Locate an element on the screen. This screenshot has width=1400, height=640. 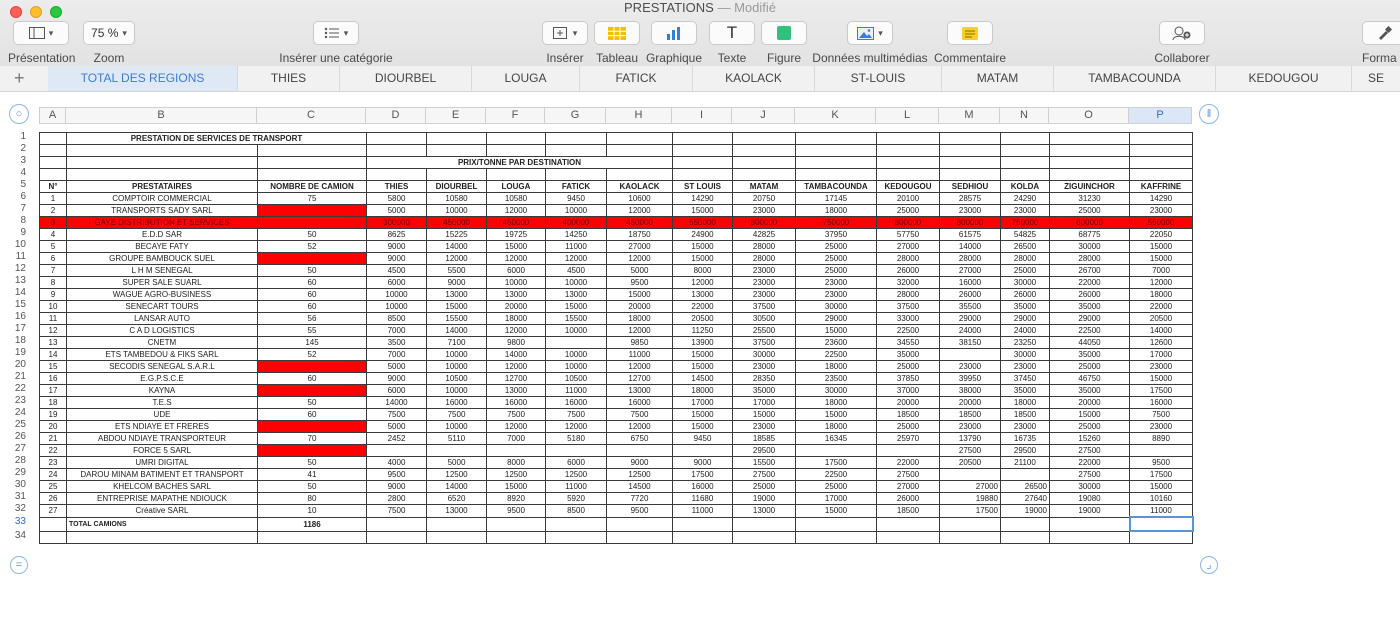
cell: 19725 is located at coordinates (516, 234).